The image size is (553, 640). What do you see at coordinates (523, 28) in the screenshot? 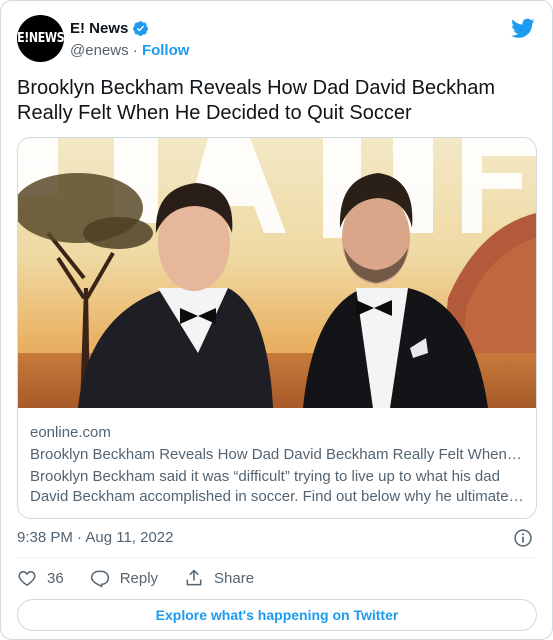
I see `twitter-bird-icon` at bounding box center [523, 28].